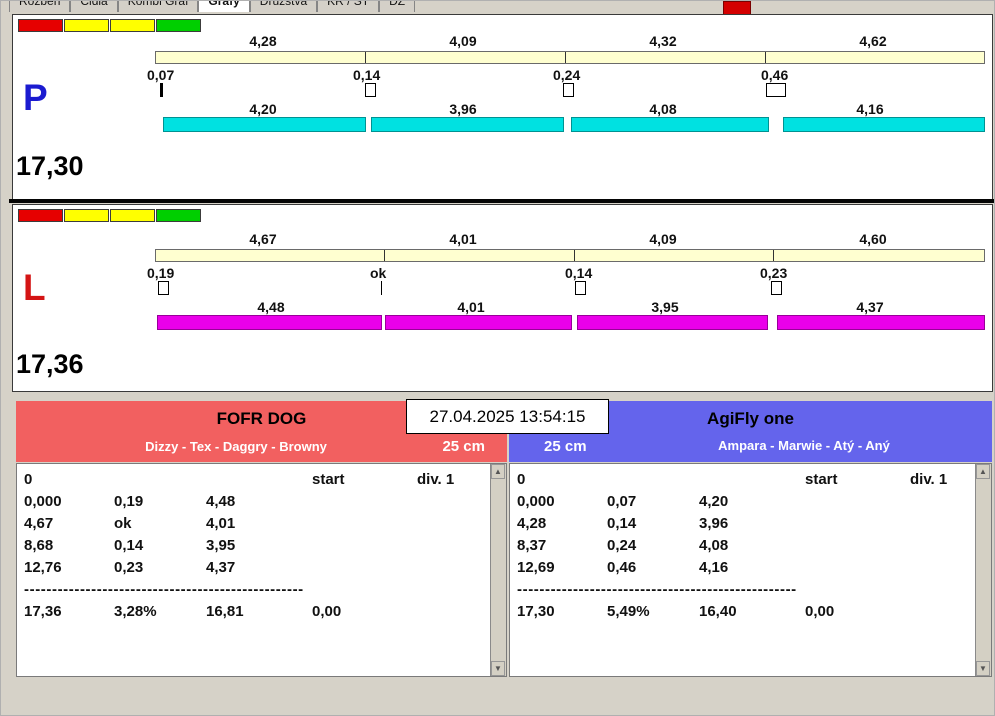  What do you see at coordinates (714, 523) in the screenshot?
I see `table-cell: 3,96` at bounding box center [714, 523].